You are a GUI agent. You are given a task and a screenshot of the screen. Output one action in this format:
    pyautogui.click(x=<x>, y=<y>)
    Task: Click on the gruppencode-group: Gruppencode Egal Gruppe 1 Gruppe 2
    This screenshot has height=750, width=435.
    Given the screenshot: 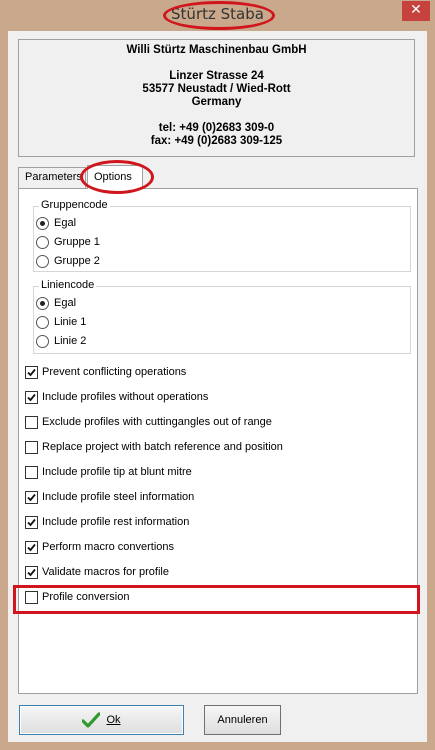 What is the action you would take?
    pyautogui.click(x=222, y=235)
    